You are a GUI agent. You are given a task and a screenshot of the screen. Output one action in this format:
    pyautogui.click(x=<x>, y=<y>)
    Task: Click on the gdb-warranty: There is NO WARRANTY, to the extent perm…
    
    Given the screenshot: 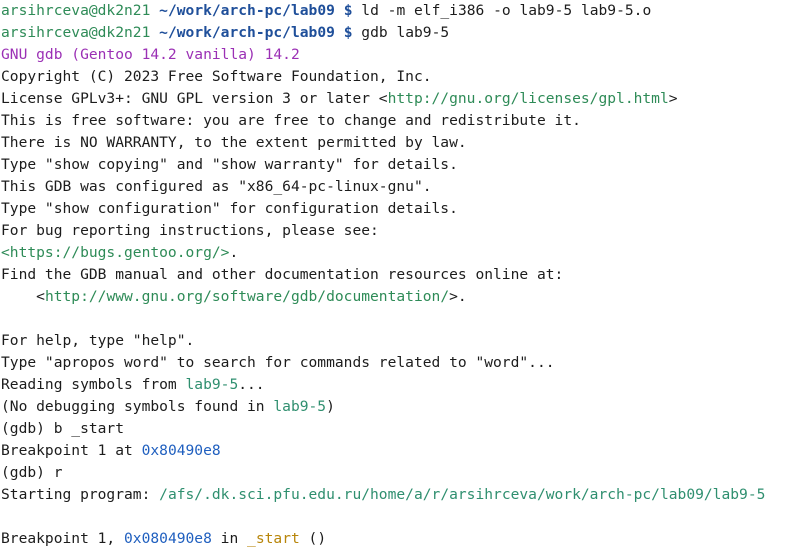 What is the action you would take?
    pyautogui.click(x=234, y=142)
    